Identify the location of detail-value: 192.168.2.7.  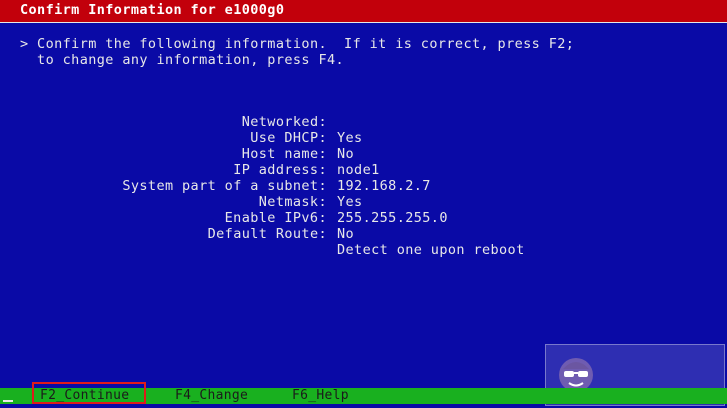
(384, 186).